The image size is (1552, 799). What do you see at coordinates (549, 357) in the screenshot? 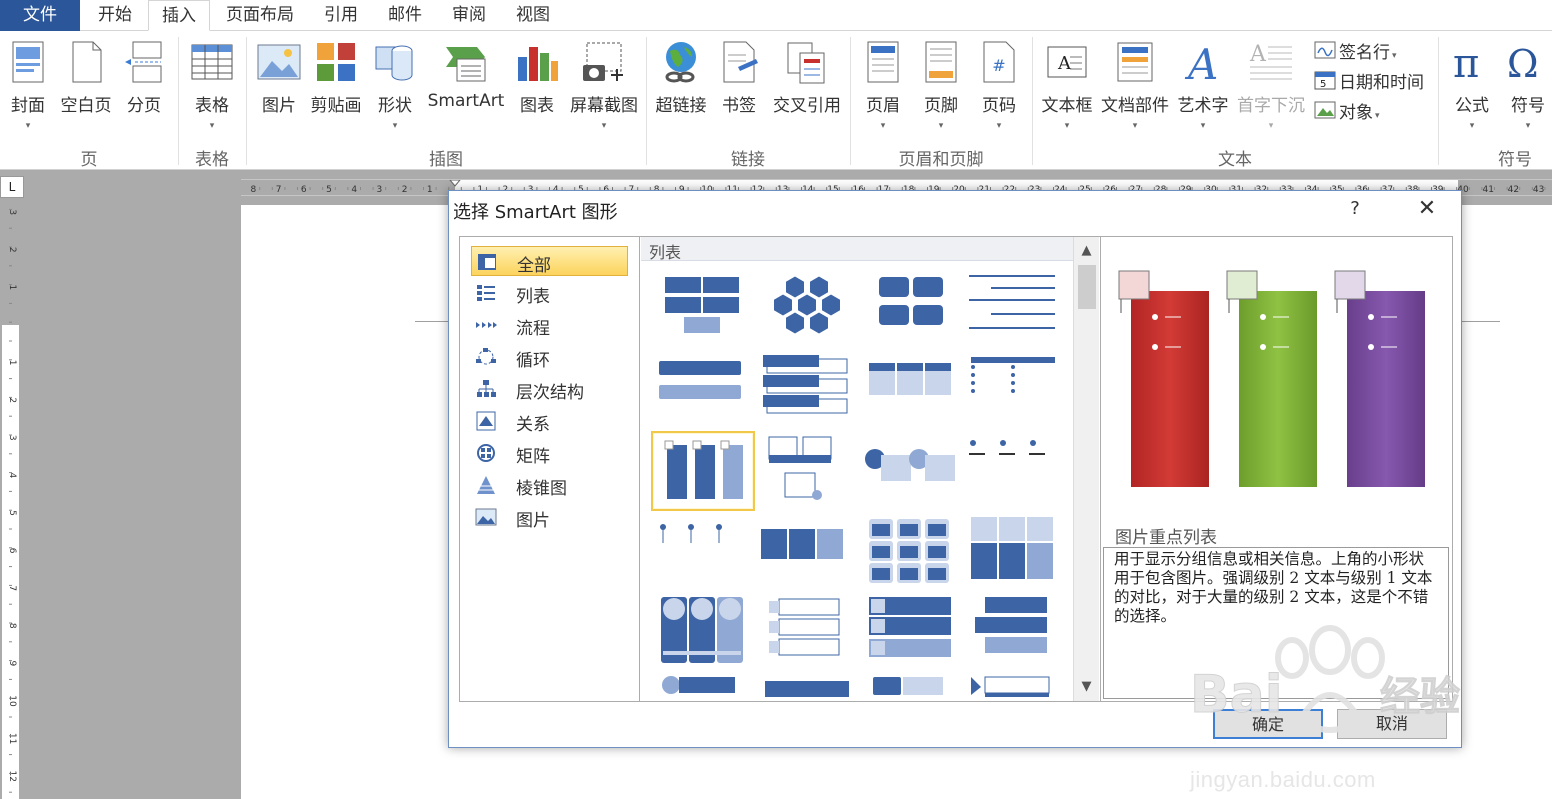
I see `category-cycle: 循环` at bounding box center [549, 357].